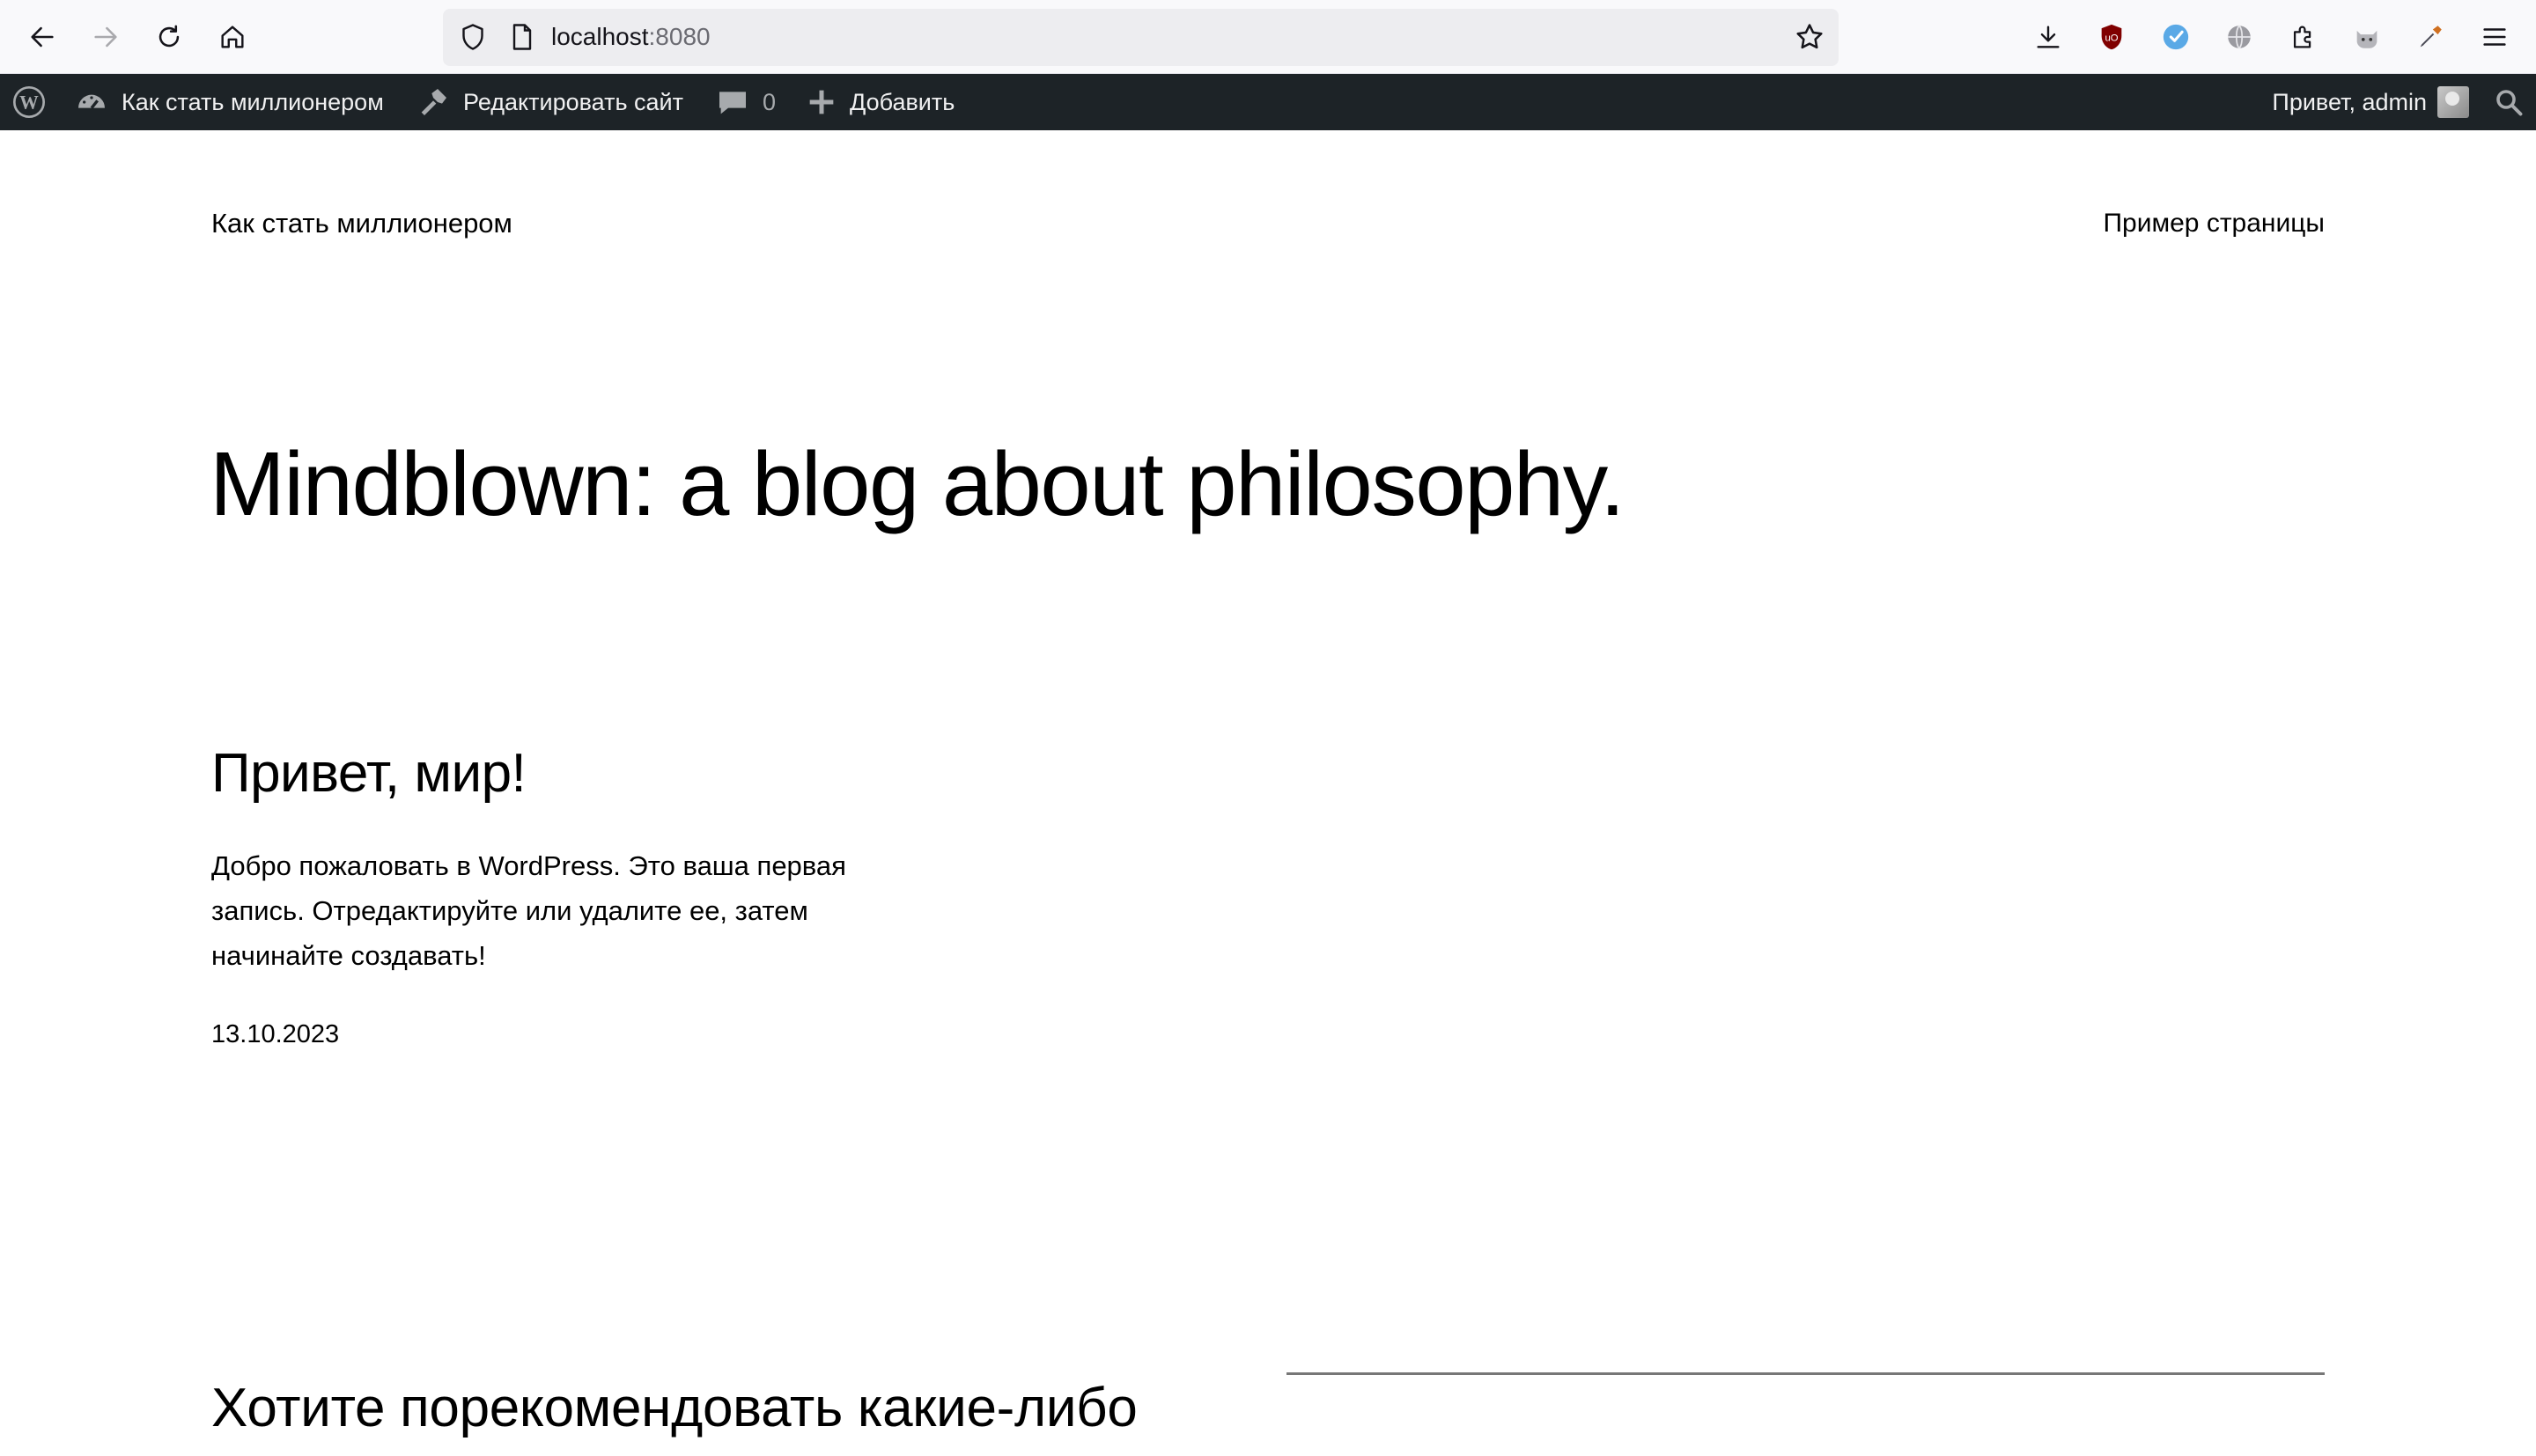 This screenshot has height=1456, width=2536. I want to click on account-menu: Привет, admin, so click(2370, 102).